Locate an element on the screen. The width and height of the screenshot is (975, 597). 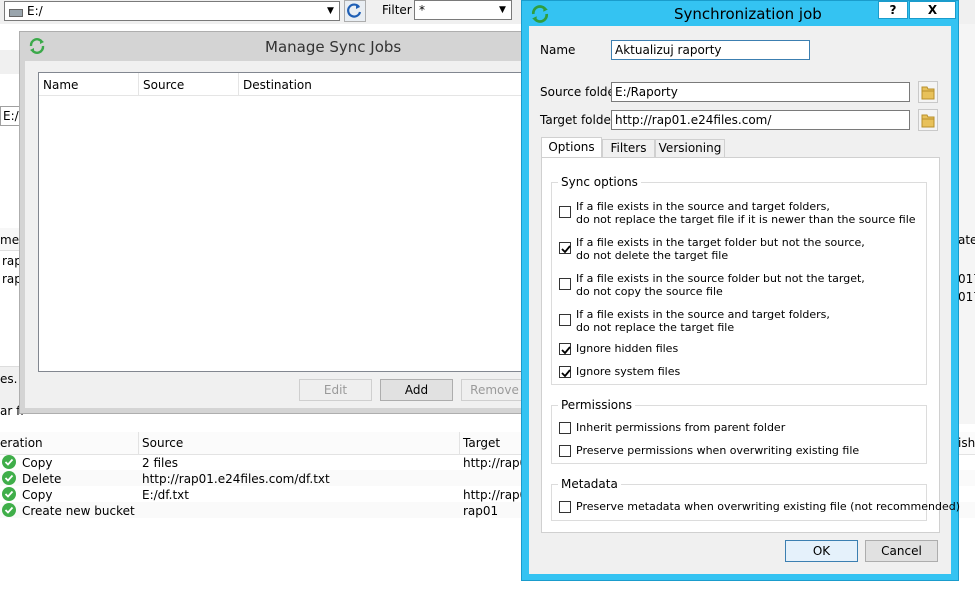
browse-target-button is located at coordinates (928, 120).